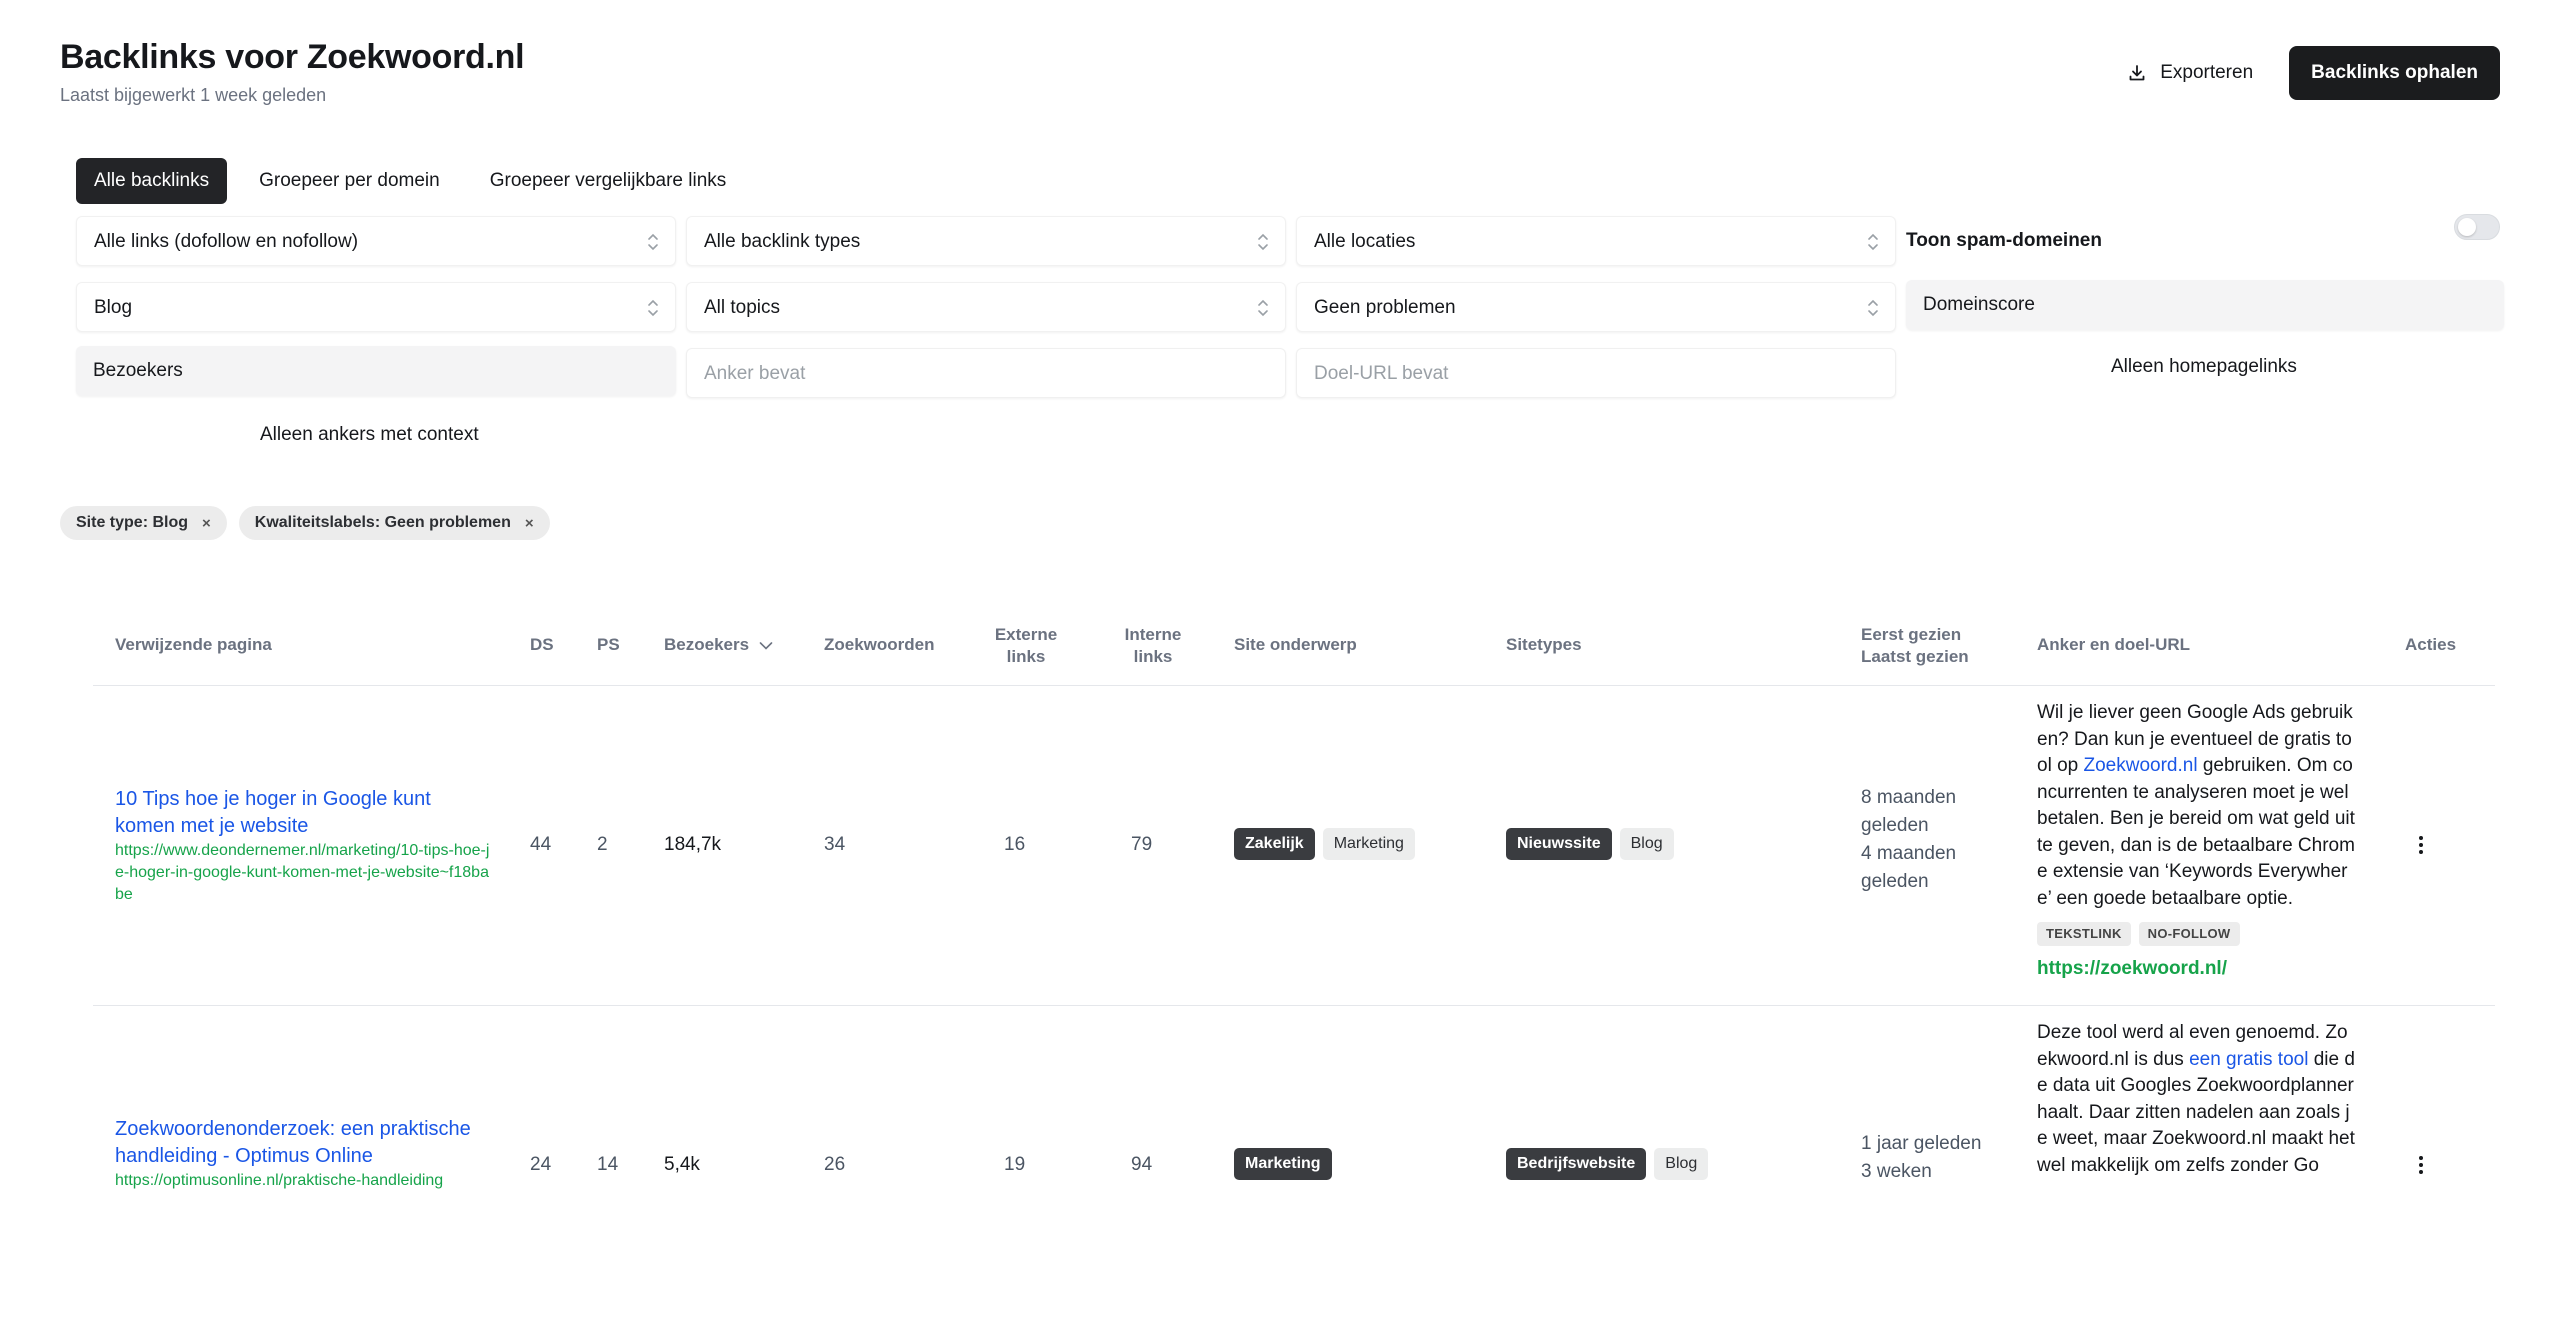  Describe the element at coordinates (986, 241) in the screenshot. I see `backlink-types-select: Alle backlink types` at that location.